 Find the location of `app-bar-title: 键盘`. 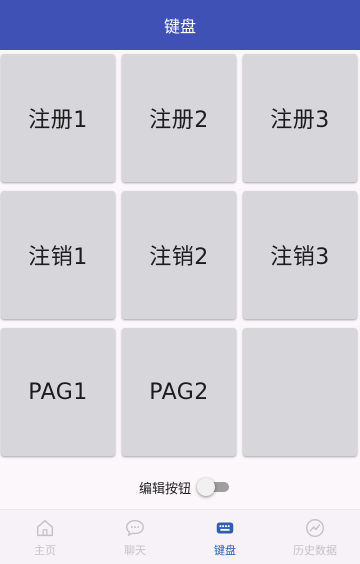

app-bar-title: 键盘 is located at coordinates (179, 26).